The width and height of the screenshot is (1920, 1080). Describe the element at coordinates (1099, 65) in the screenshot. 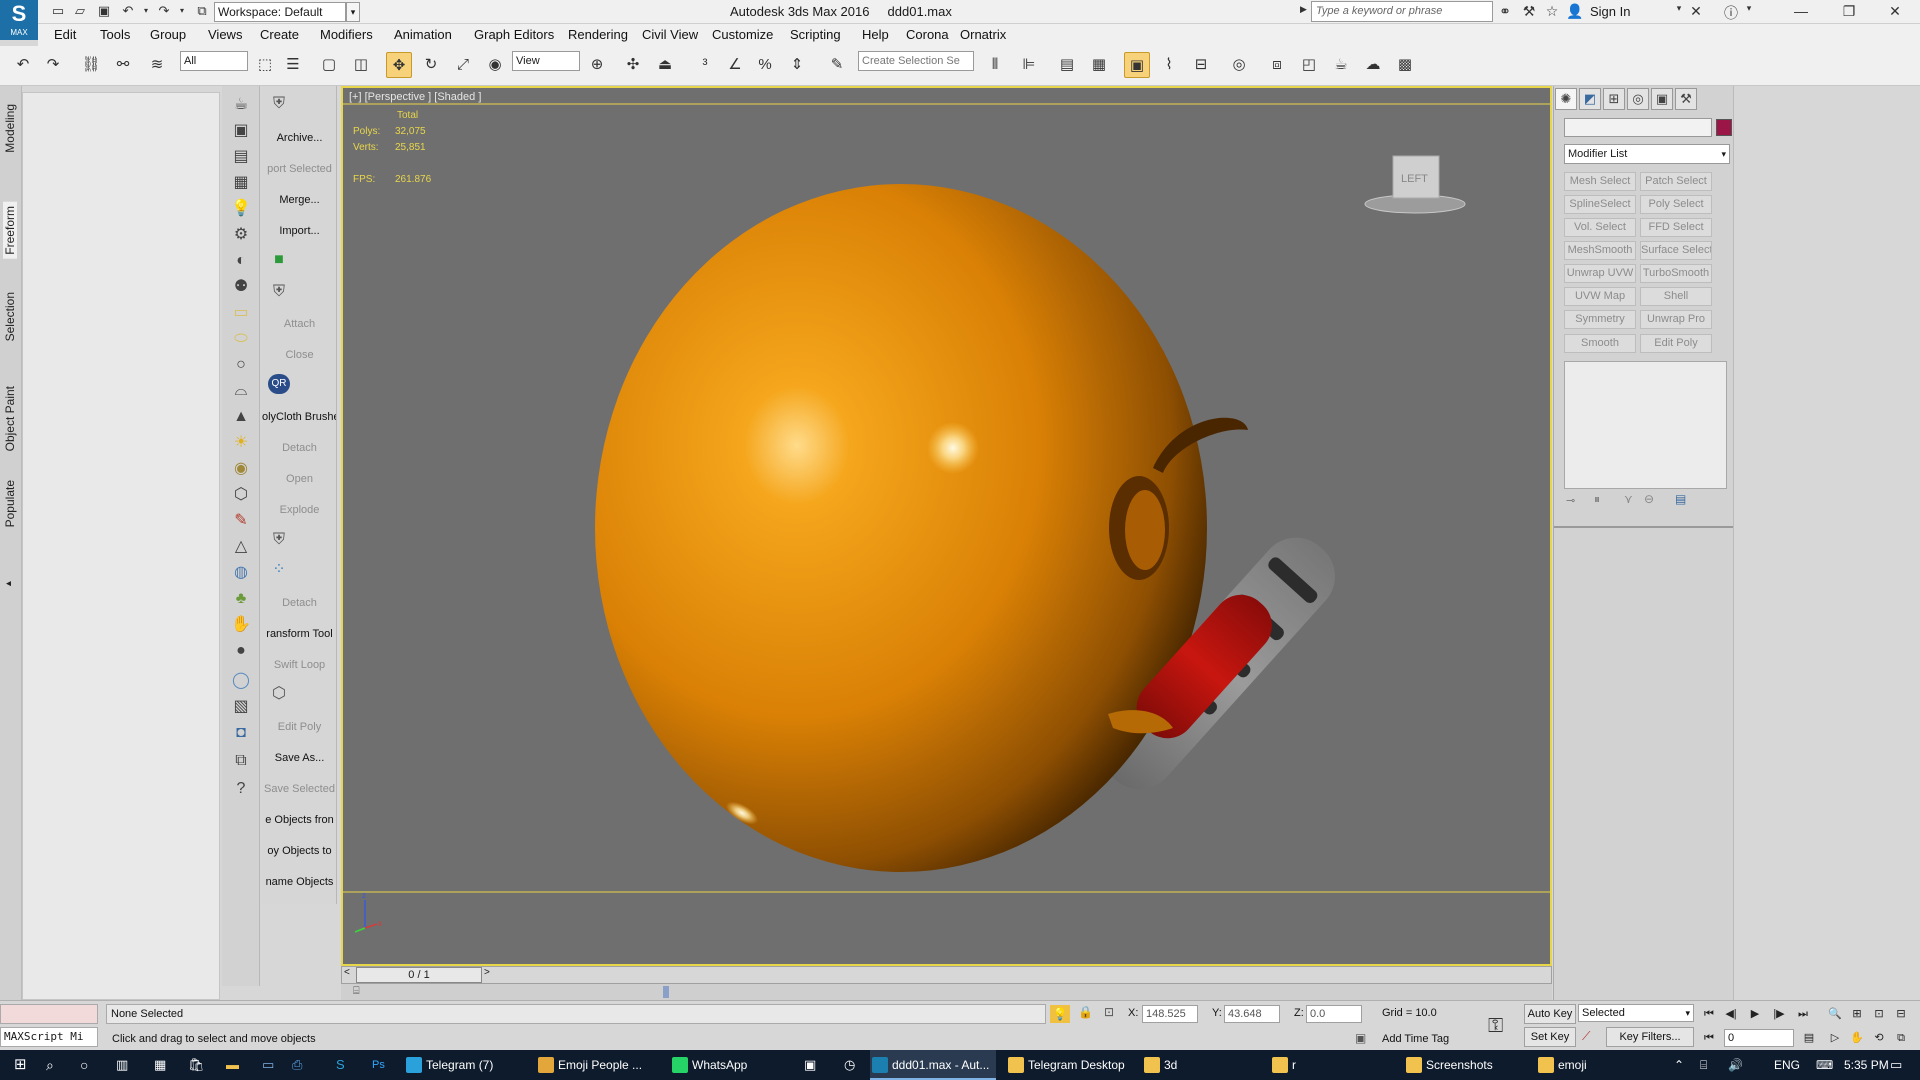

I see `toggle-ribbon-icon: ▦` at that location.